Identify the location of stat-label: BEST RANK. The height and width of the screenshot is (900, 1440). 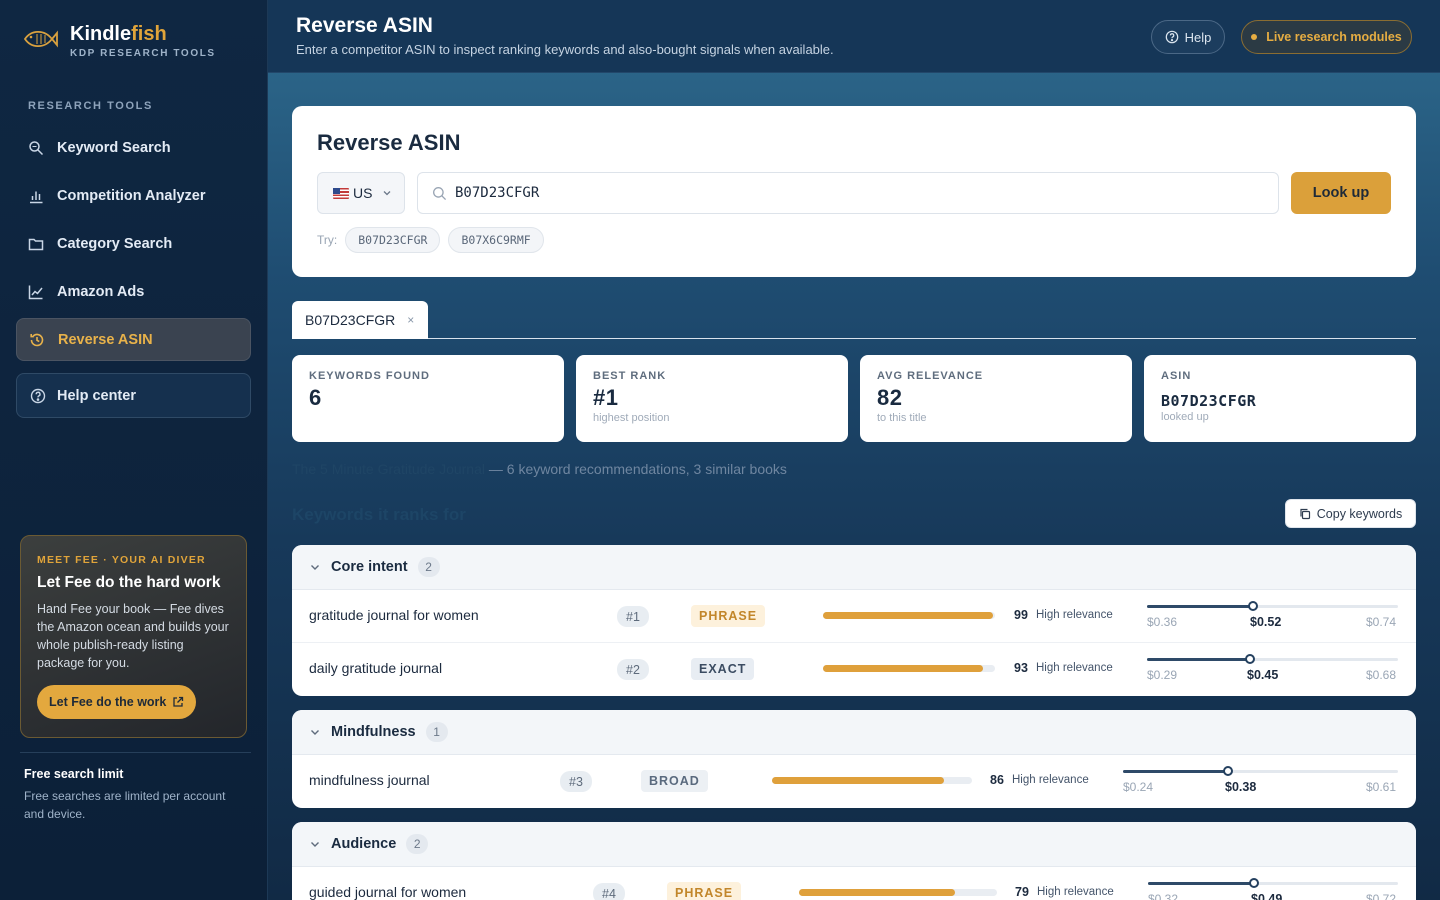
(630, 376).